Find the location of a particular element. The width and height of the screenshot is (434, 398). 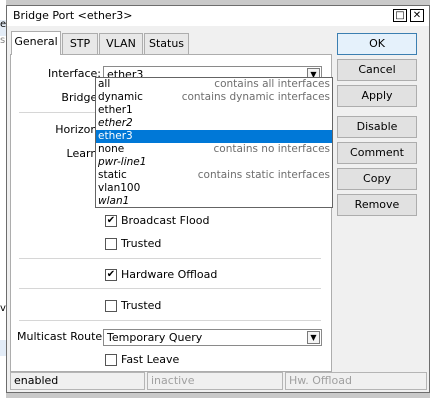

dropdown-option-pwr-line1: pwr-line1 is located at coordinates (214, 162).